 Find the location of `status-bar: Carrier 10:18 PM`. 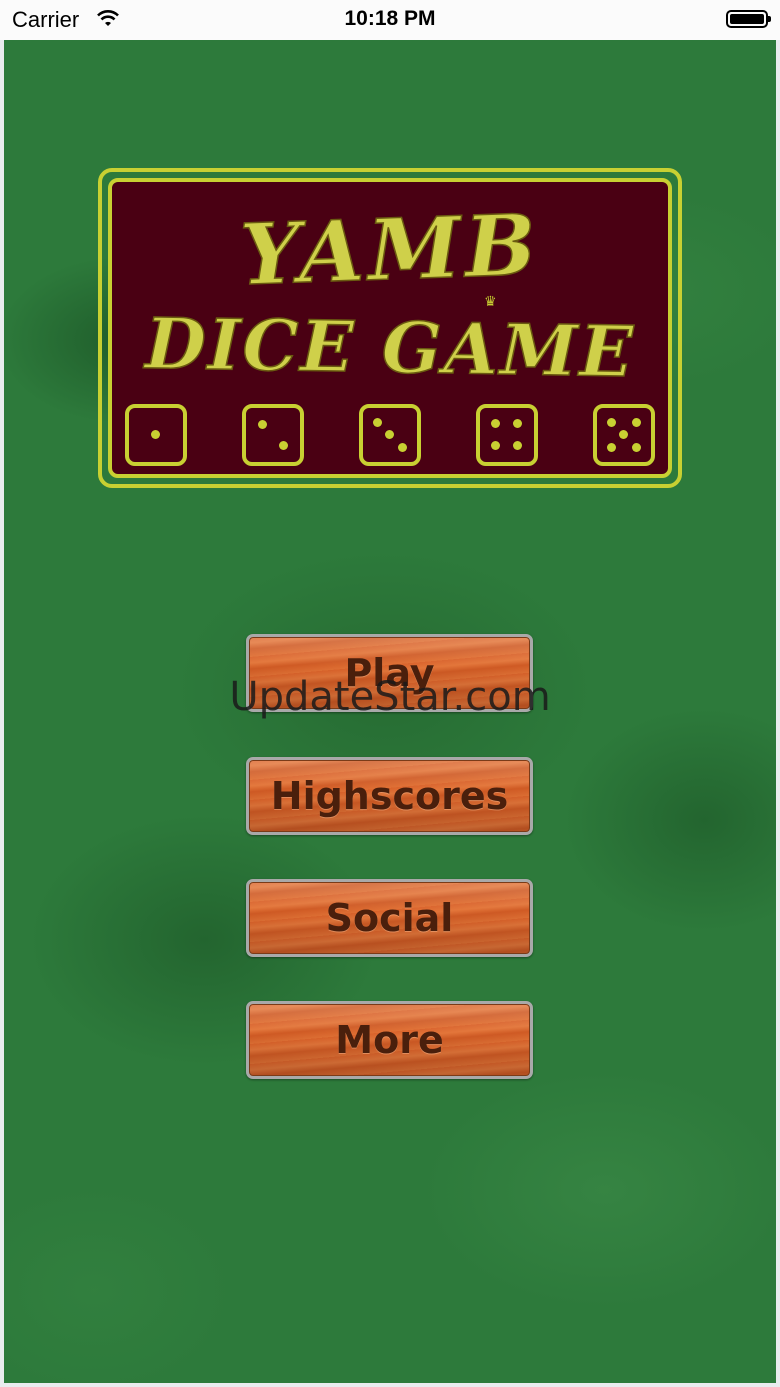

status-bar: Carrier 10:18 PM is located at coordinates (390, 20).